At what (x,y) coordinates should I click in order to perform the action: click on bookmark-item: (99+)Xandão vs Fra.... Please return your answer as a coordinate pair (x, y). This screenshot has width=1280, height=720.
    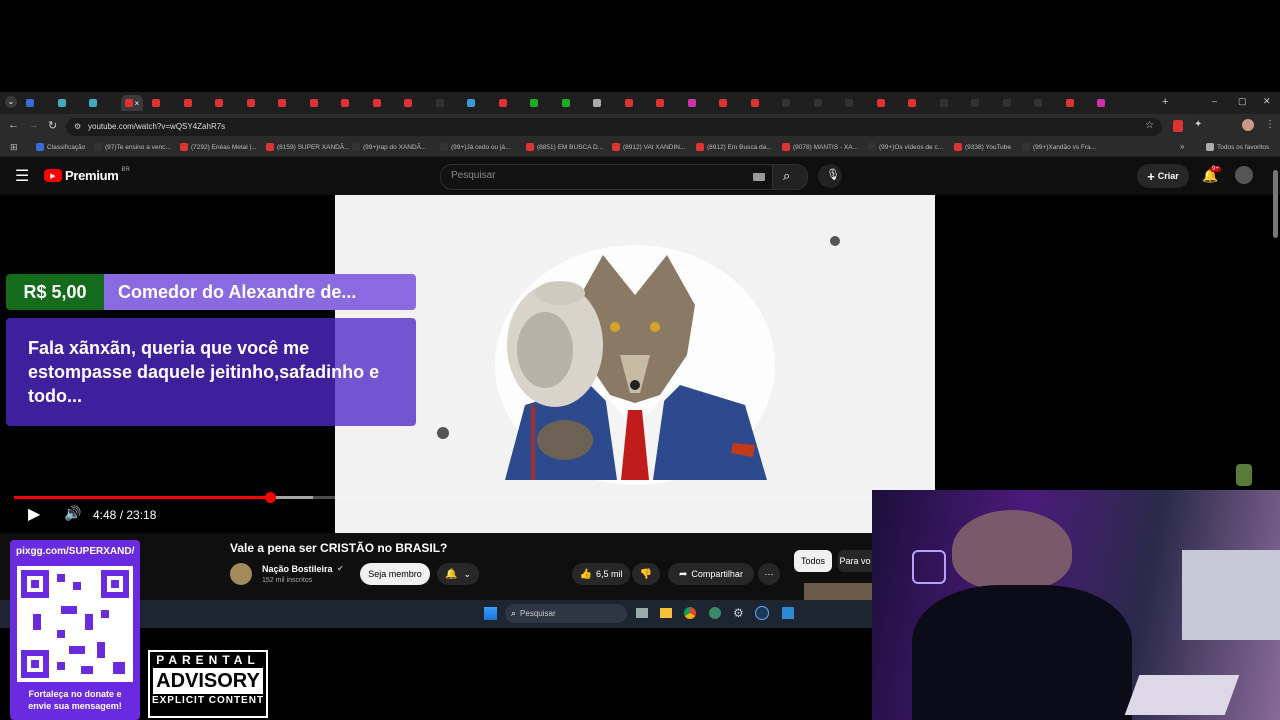
    Looking at the image, I should click on (1059, 147).